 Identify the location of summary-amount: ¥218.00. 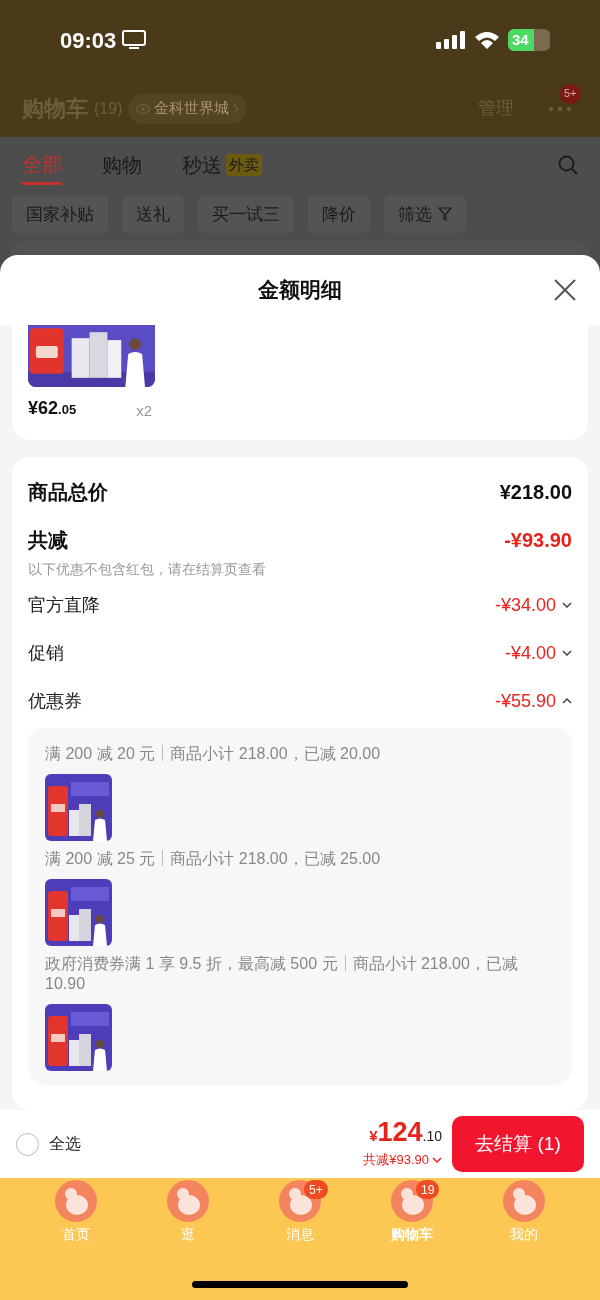
(535, 492).